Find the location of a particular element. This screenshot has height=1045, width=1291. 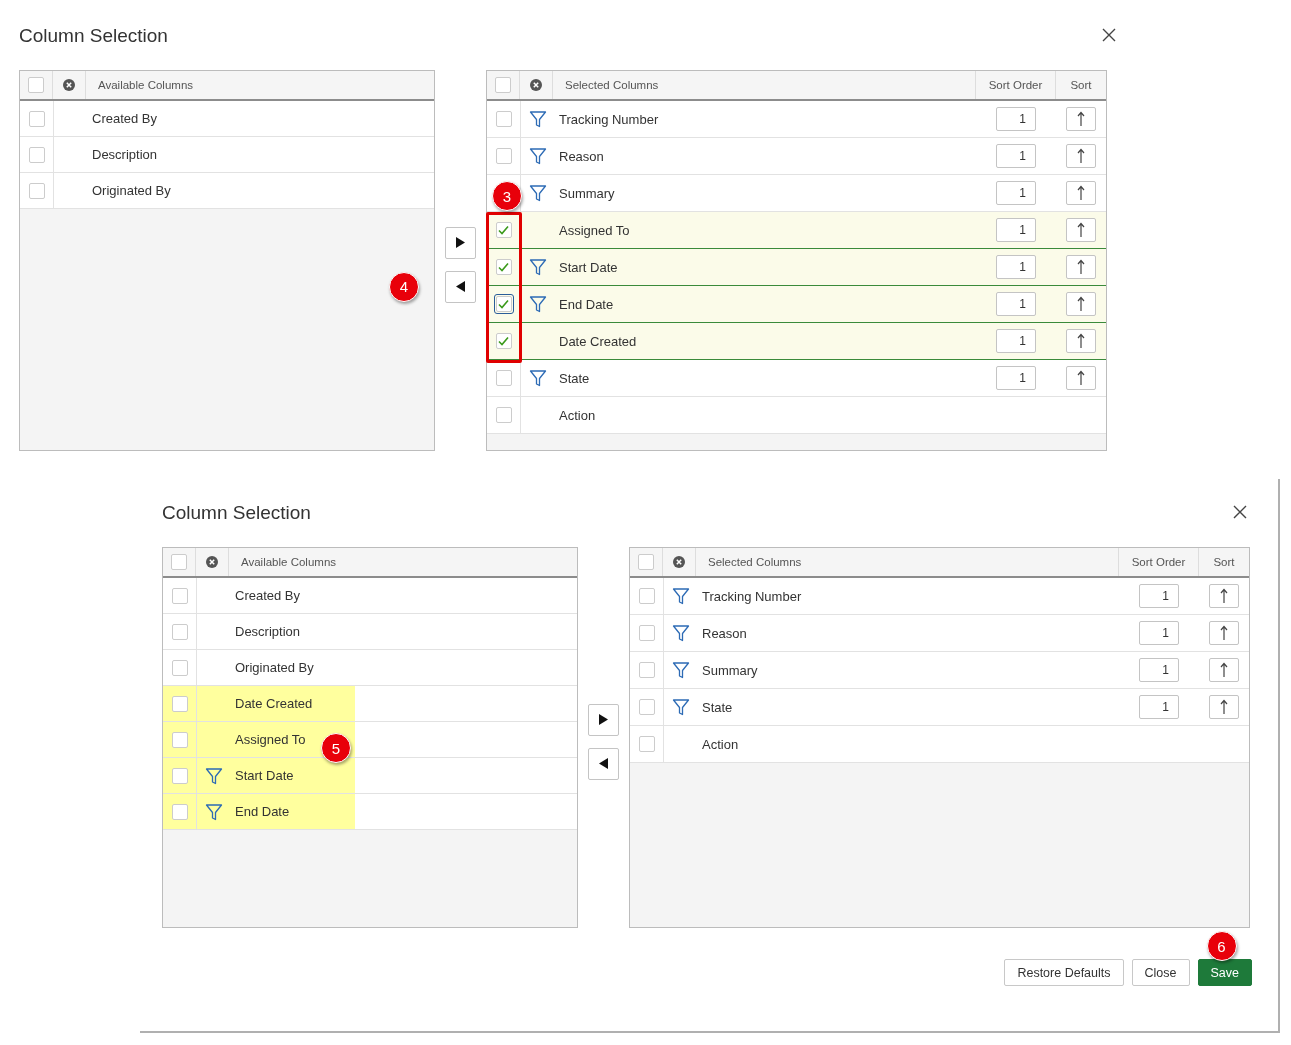

save-button: Save is located at coordinates (1224, 972).